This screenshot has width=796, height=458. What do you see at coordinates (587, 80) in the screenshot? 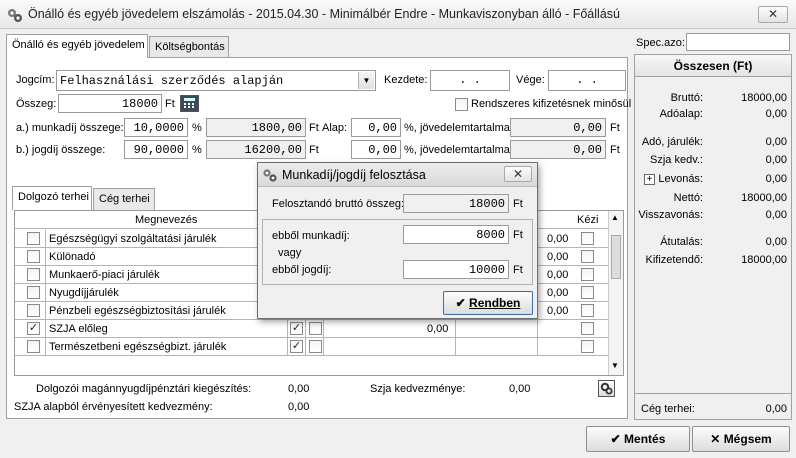
I see `vege-input: . .` at bounding box center [587, 80].